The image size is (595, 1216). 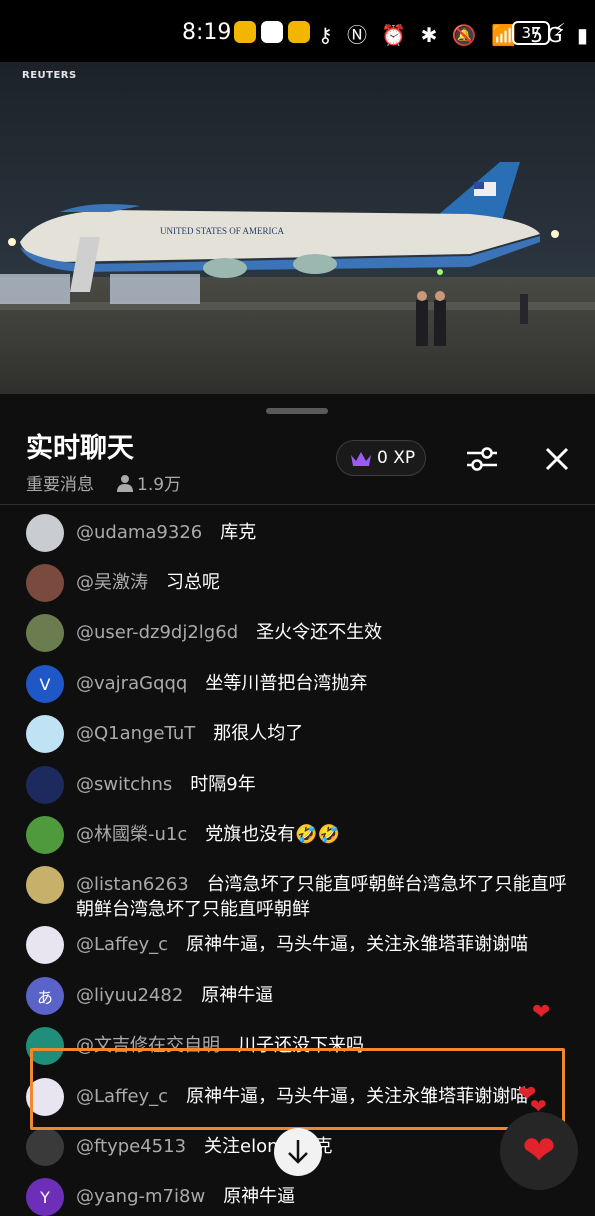 I want to click on settings-sliders-icon, so click(x=482, y=459).